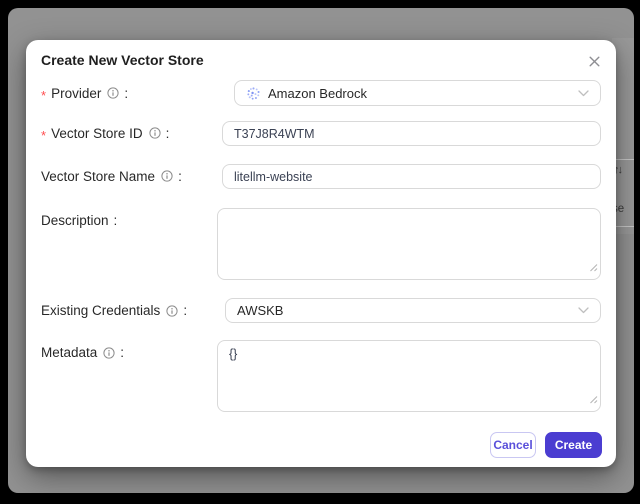 The width and height of the screenshot is (640, 504). I want to click on provider-label: * Provider :, so click(84, 93).